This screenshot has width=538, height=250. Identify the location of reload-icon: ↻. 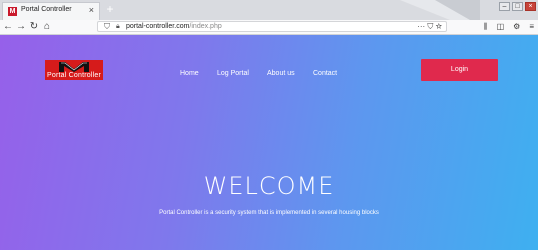
(34, 27).